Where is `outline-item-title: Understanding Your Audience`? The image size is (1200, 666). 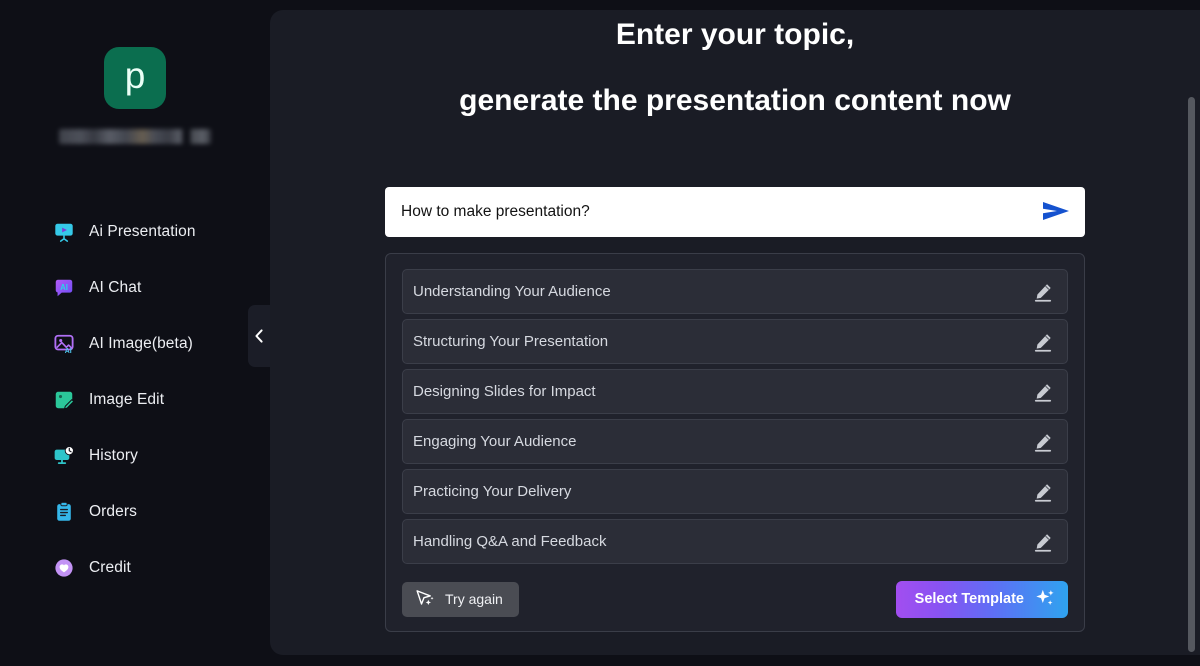
outline-item-title: Understanding Your Audience is located at coordinates (512, 291).